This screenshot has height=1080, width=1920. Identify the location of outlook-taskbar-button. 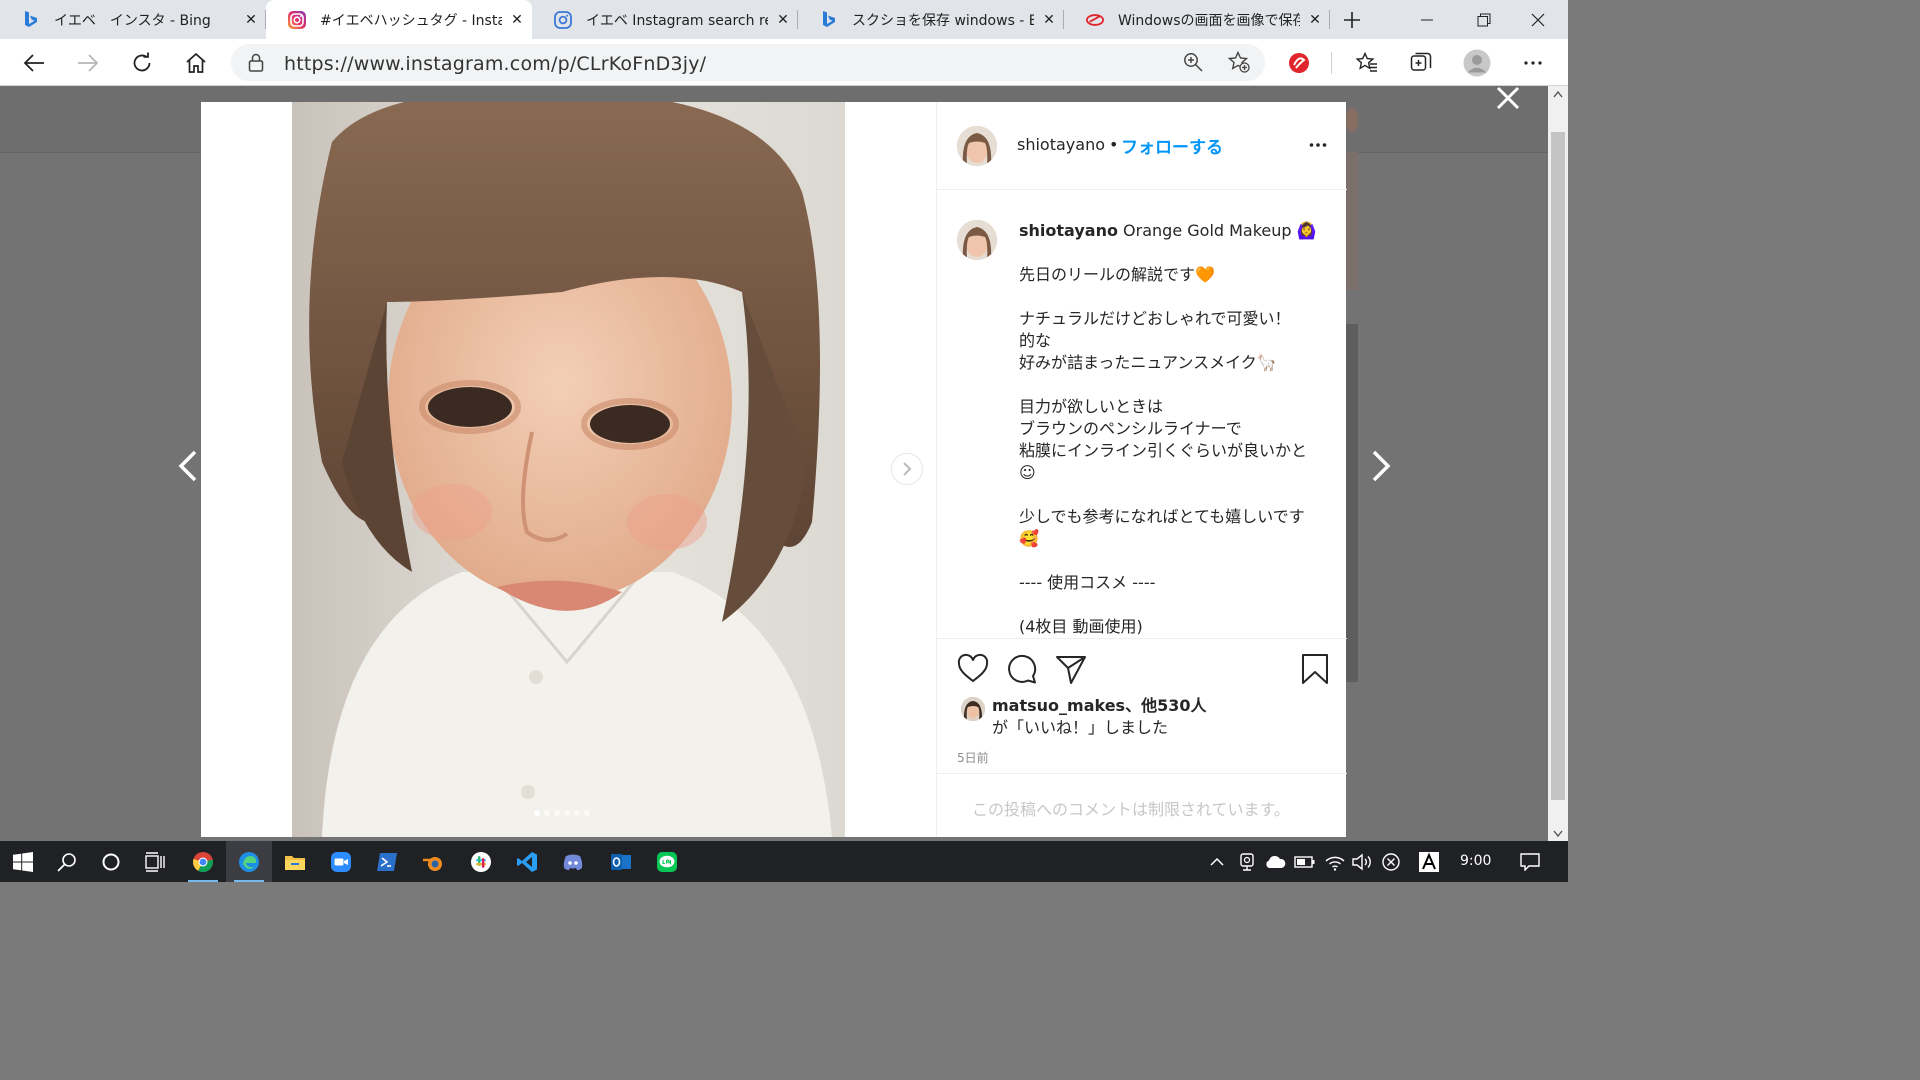
(621, 861).